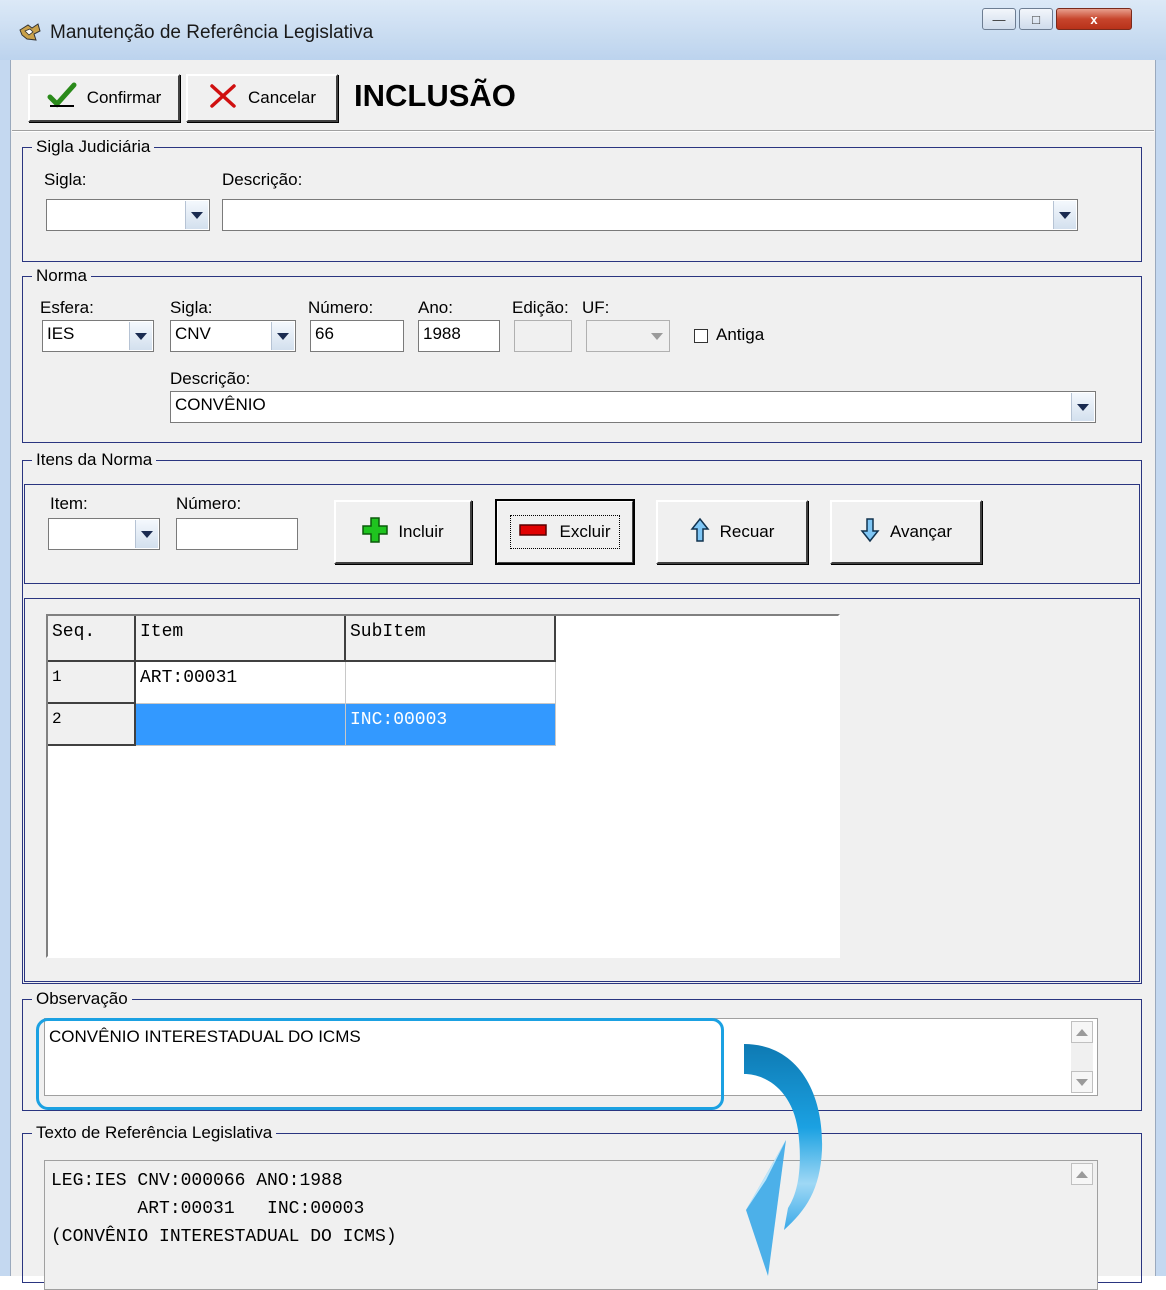 This screenshot has width=1166, height=1290. I want to click on confirm-label: Confirmar, so click(124, 97).